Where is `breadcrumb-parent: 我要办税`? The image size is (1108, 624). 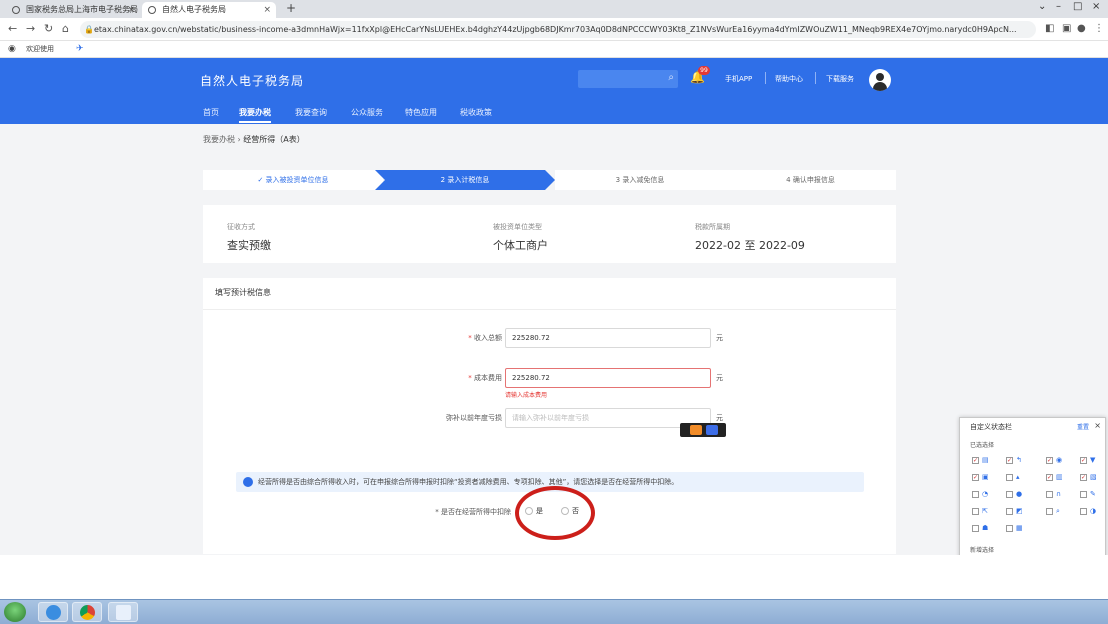
breadcrumb-parent: 我要办税 is located at coordinates (219, 139).